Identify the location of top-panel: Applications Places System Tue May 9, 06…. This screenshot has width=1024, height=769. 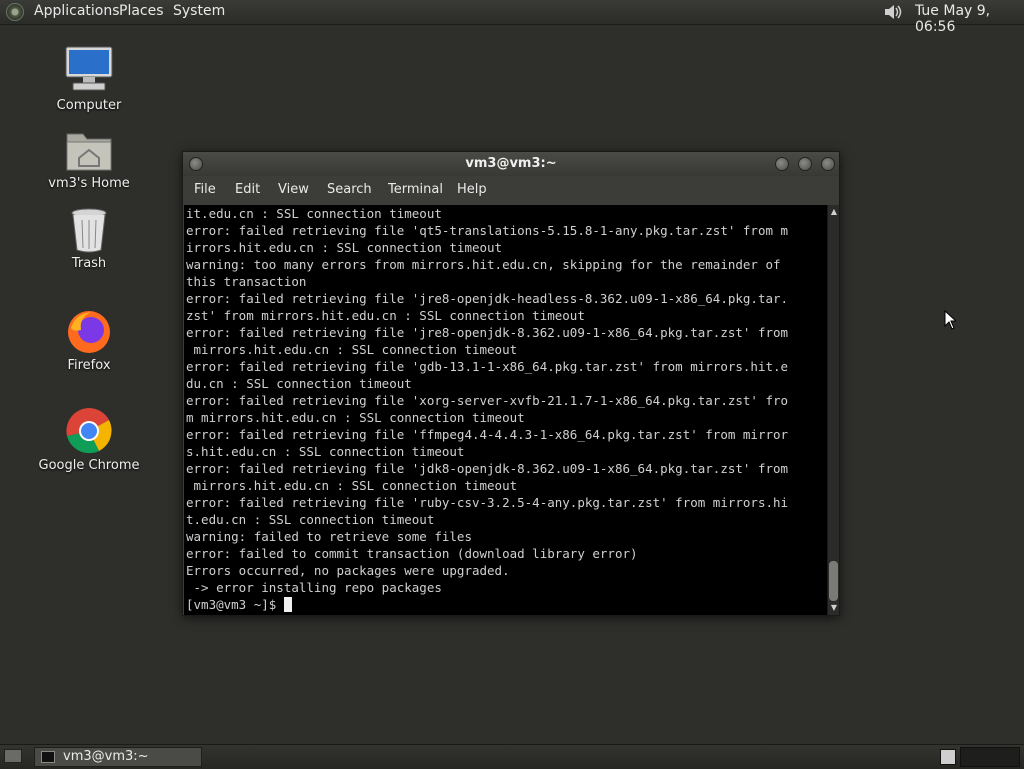
(512, 17).